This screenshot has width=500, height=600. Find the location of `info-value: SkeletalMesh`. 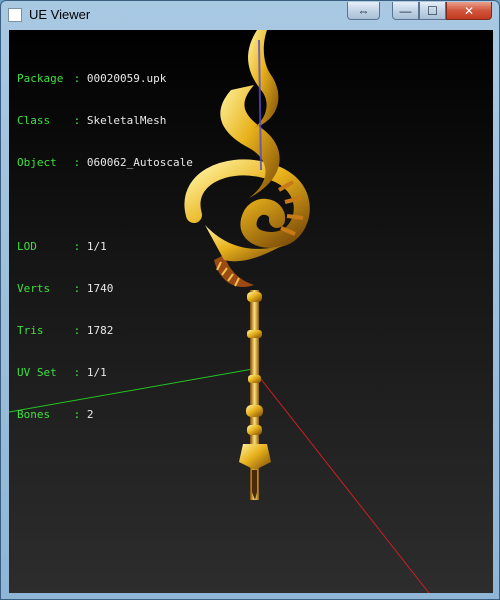

info-value: SkeletalMesh is located at coordinates (126, 120).